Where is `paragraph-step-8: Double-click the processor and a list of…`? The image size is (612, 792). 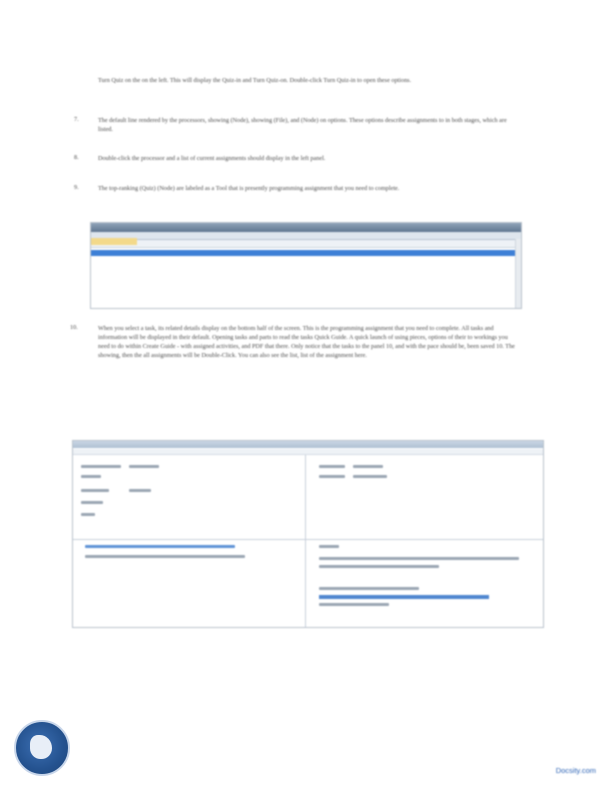 paragraph-step-8: Double-click the processor and a list of… is located at coordinates (212, 158).